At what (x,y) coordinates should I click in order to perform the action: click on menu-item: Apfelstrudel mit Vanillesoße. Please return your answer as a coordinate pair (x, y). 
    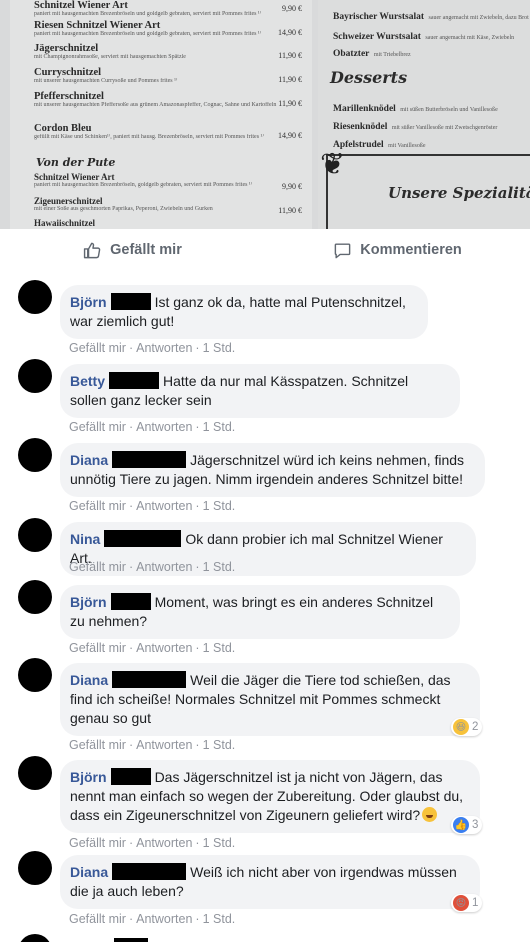
    Looking at the image, I should click on (431, 143).